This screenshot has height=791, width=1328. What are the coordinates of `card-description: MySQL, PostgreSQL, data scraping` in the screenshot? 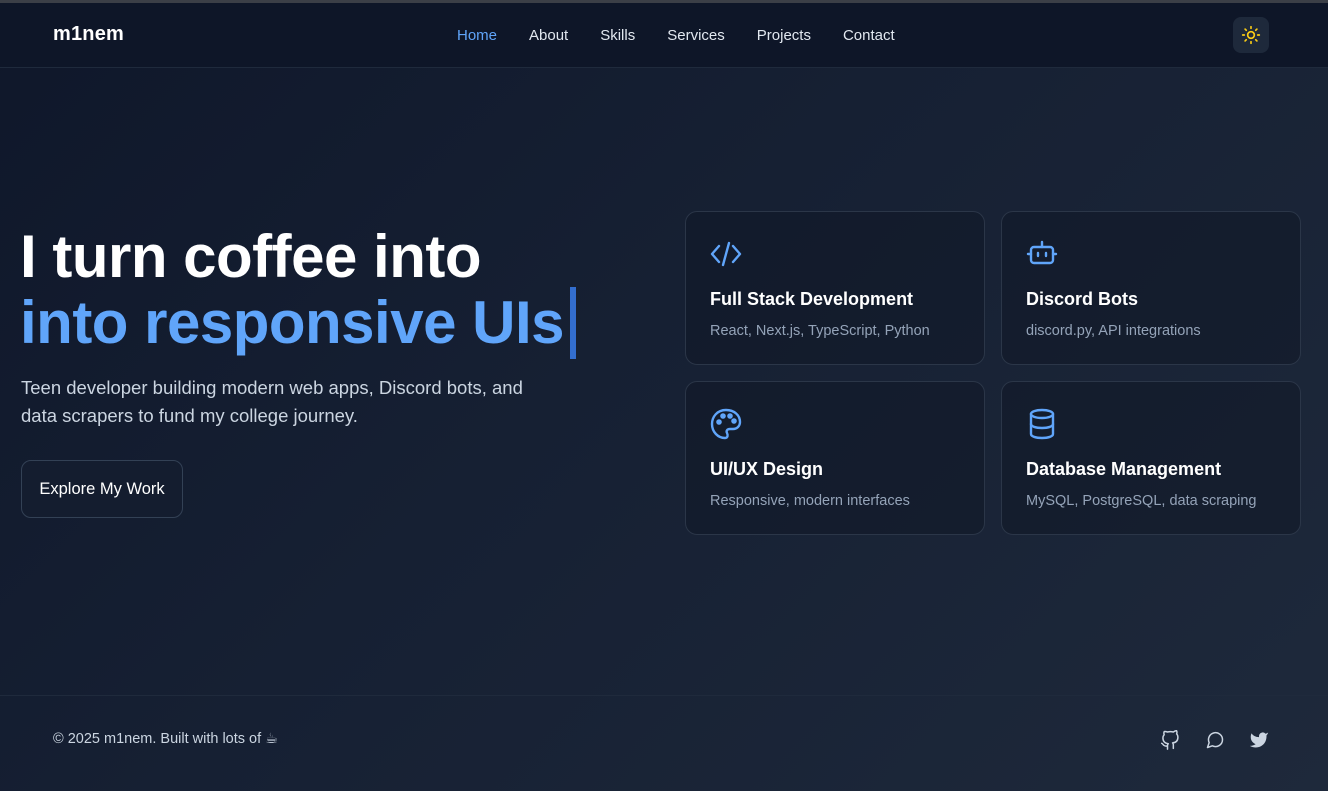 It's located at (1141, 501).